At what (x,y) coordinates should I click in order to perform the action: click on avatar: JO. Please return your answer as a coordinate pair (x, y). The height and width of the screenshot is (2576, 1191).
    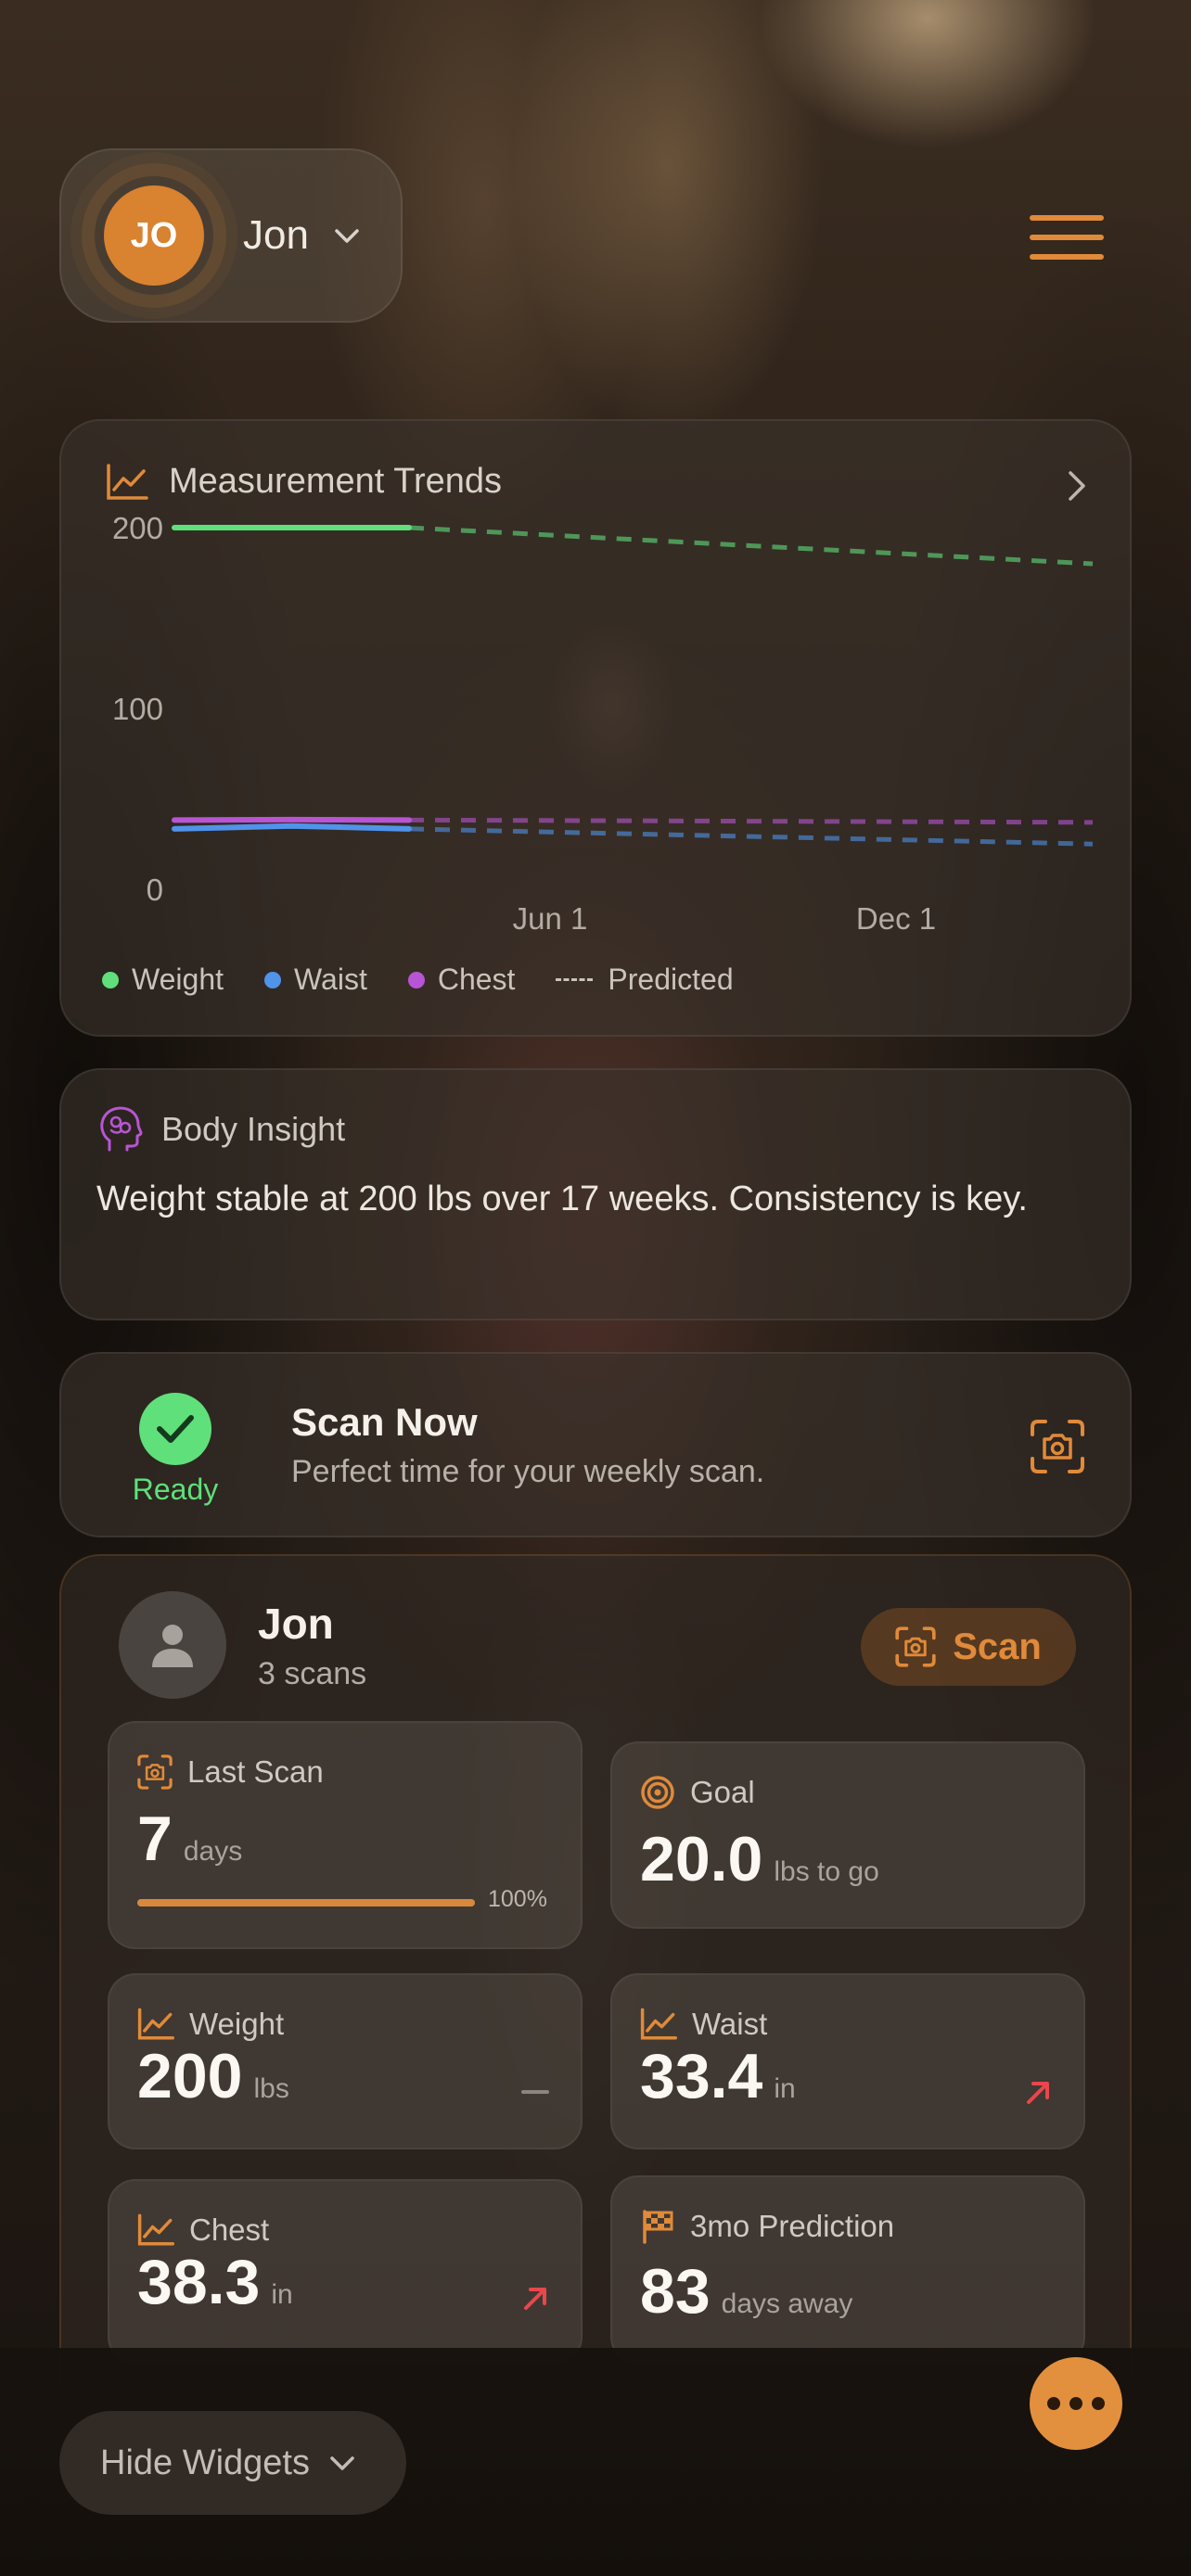
    Looking at the image, I should click on (154, 235).